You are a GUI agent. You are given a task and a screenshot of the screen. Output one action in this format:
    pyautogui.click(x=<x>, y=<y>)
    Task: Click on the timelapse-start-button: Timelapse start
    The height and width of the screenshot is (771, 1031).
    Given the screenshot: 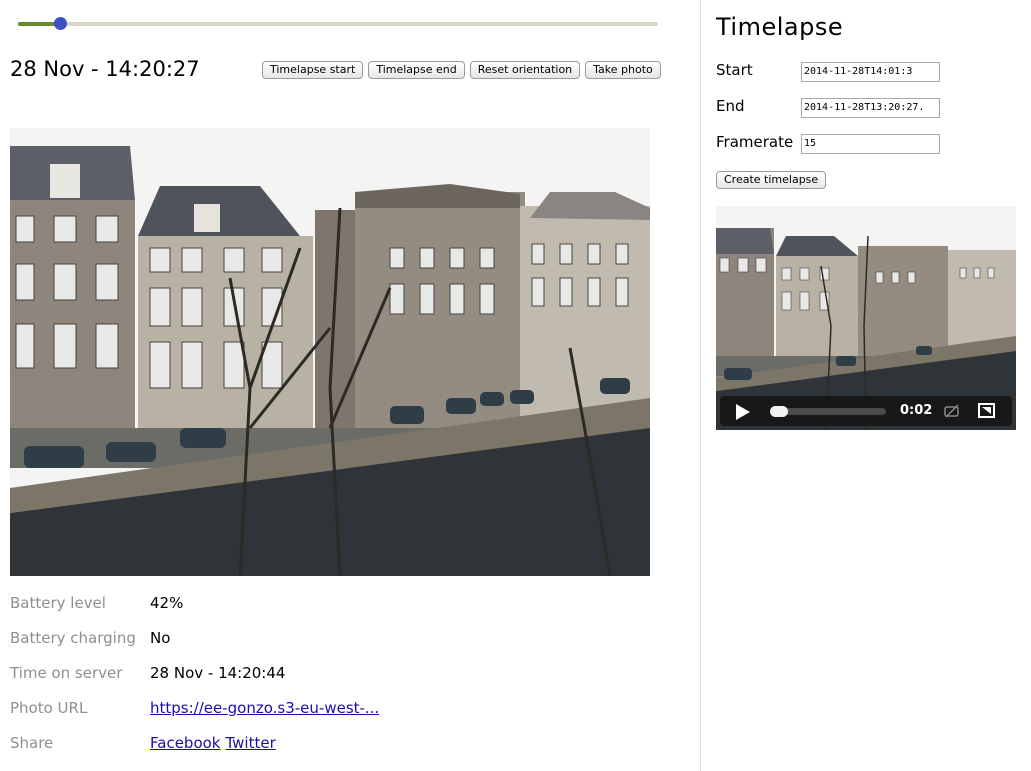 What is the action you would take?
    pyautogui.click(x=313, y=70)
    